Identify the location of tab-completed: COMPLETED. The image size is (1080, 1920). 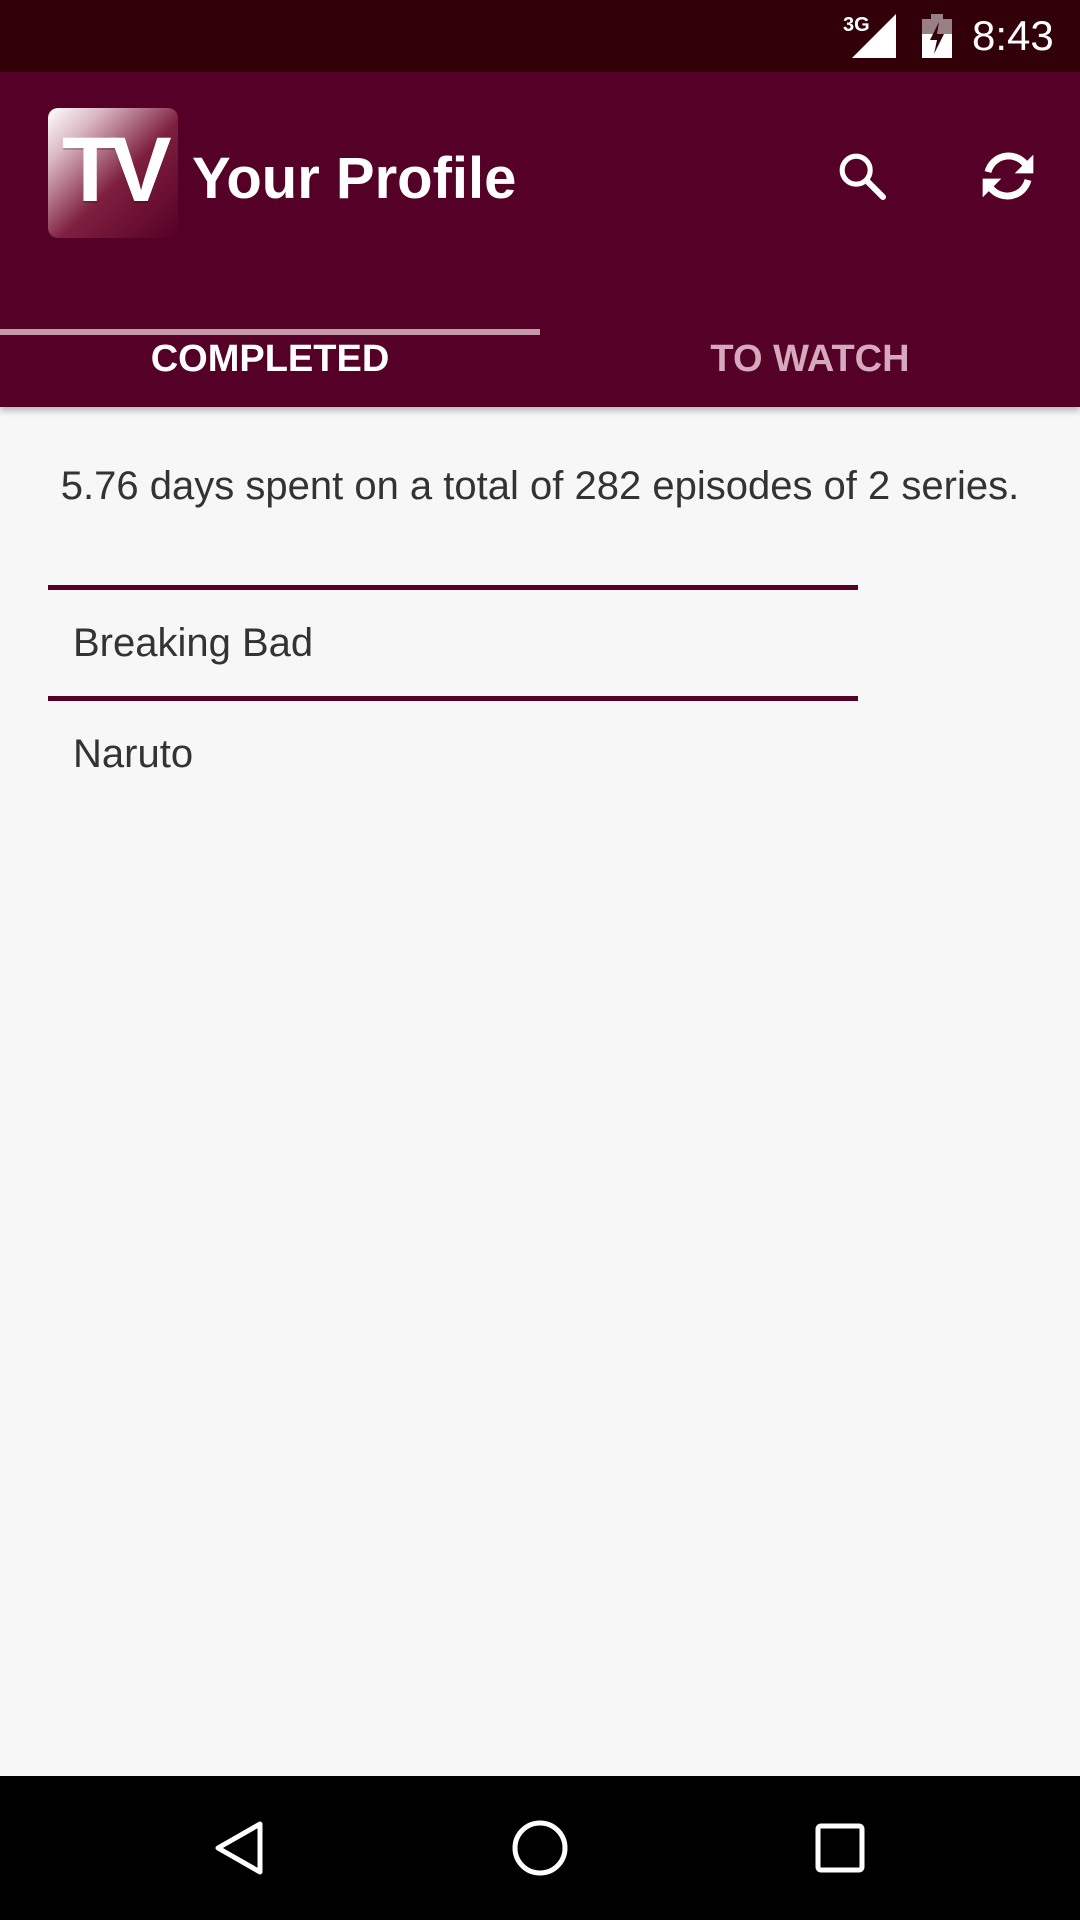
(270, 359).